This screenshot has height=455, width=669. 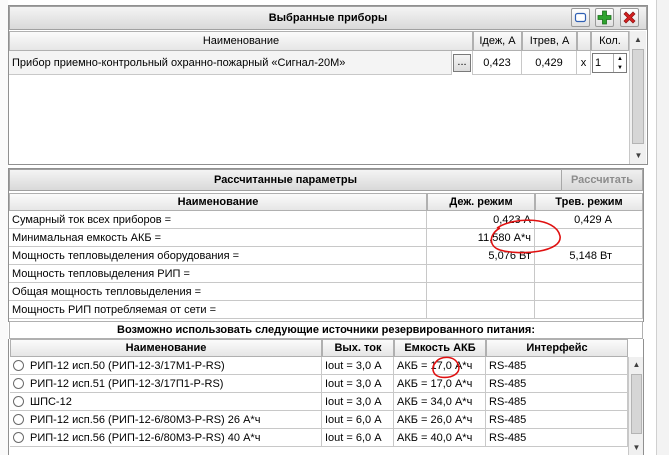 I want to click on source-capacity: АКБ = 40,0 А*ч, so click(x=440, y=438).